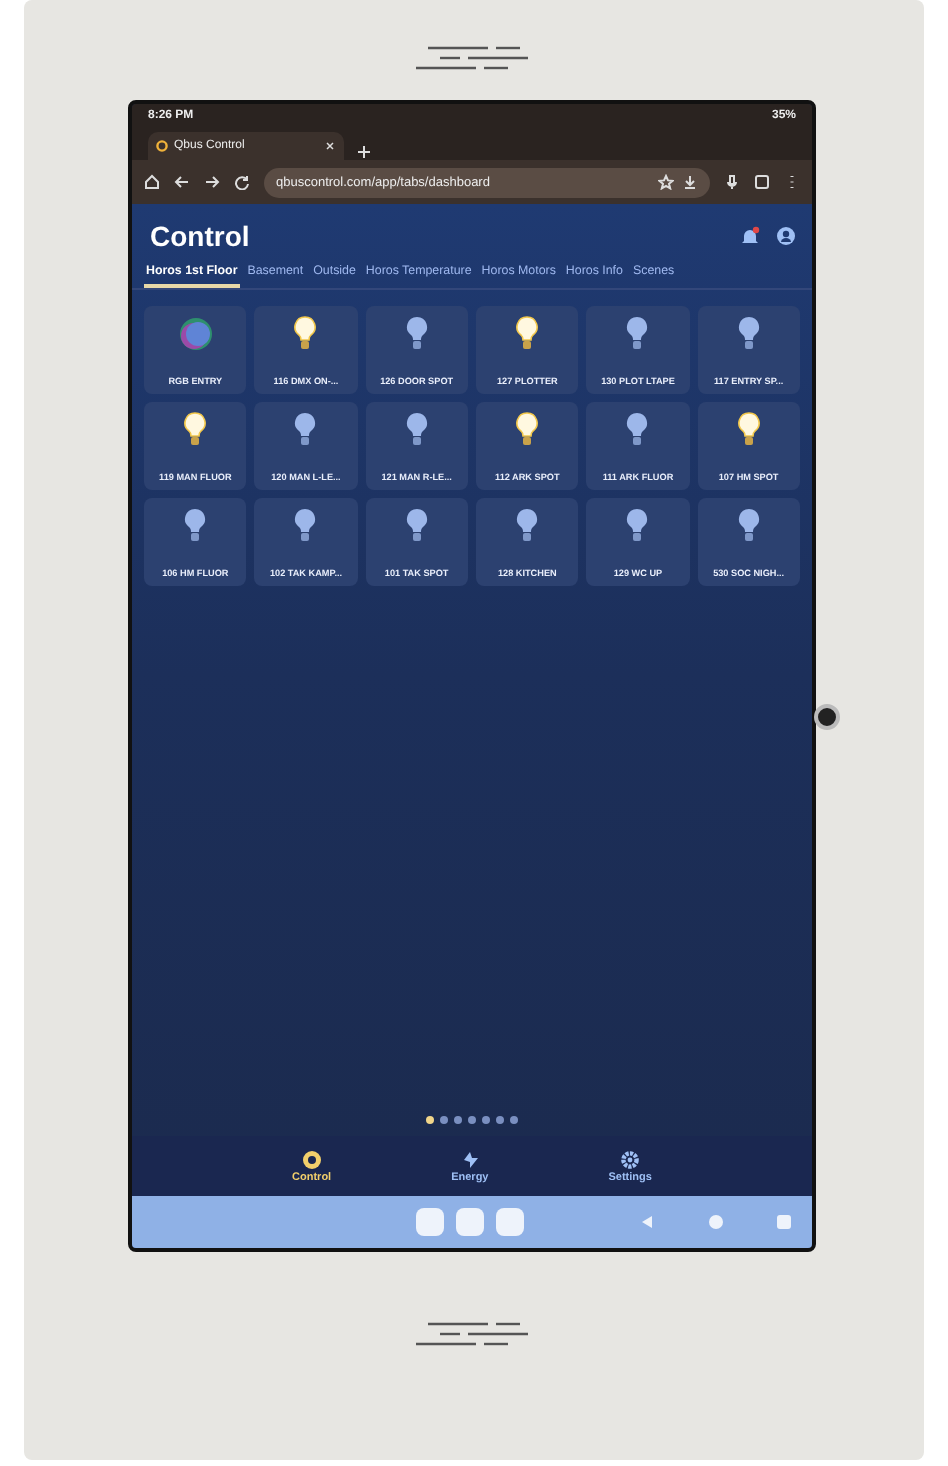  What do you see at coordinates (242, 182) in the screenshot?
I see `reload-icon` at bounding box center [242, 182].